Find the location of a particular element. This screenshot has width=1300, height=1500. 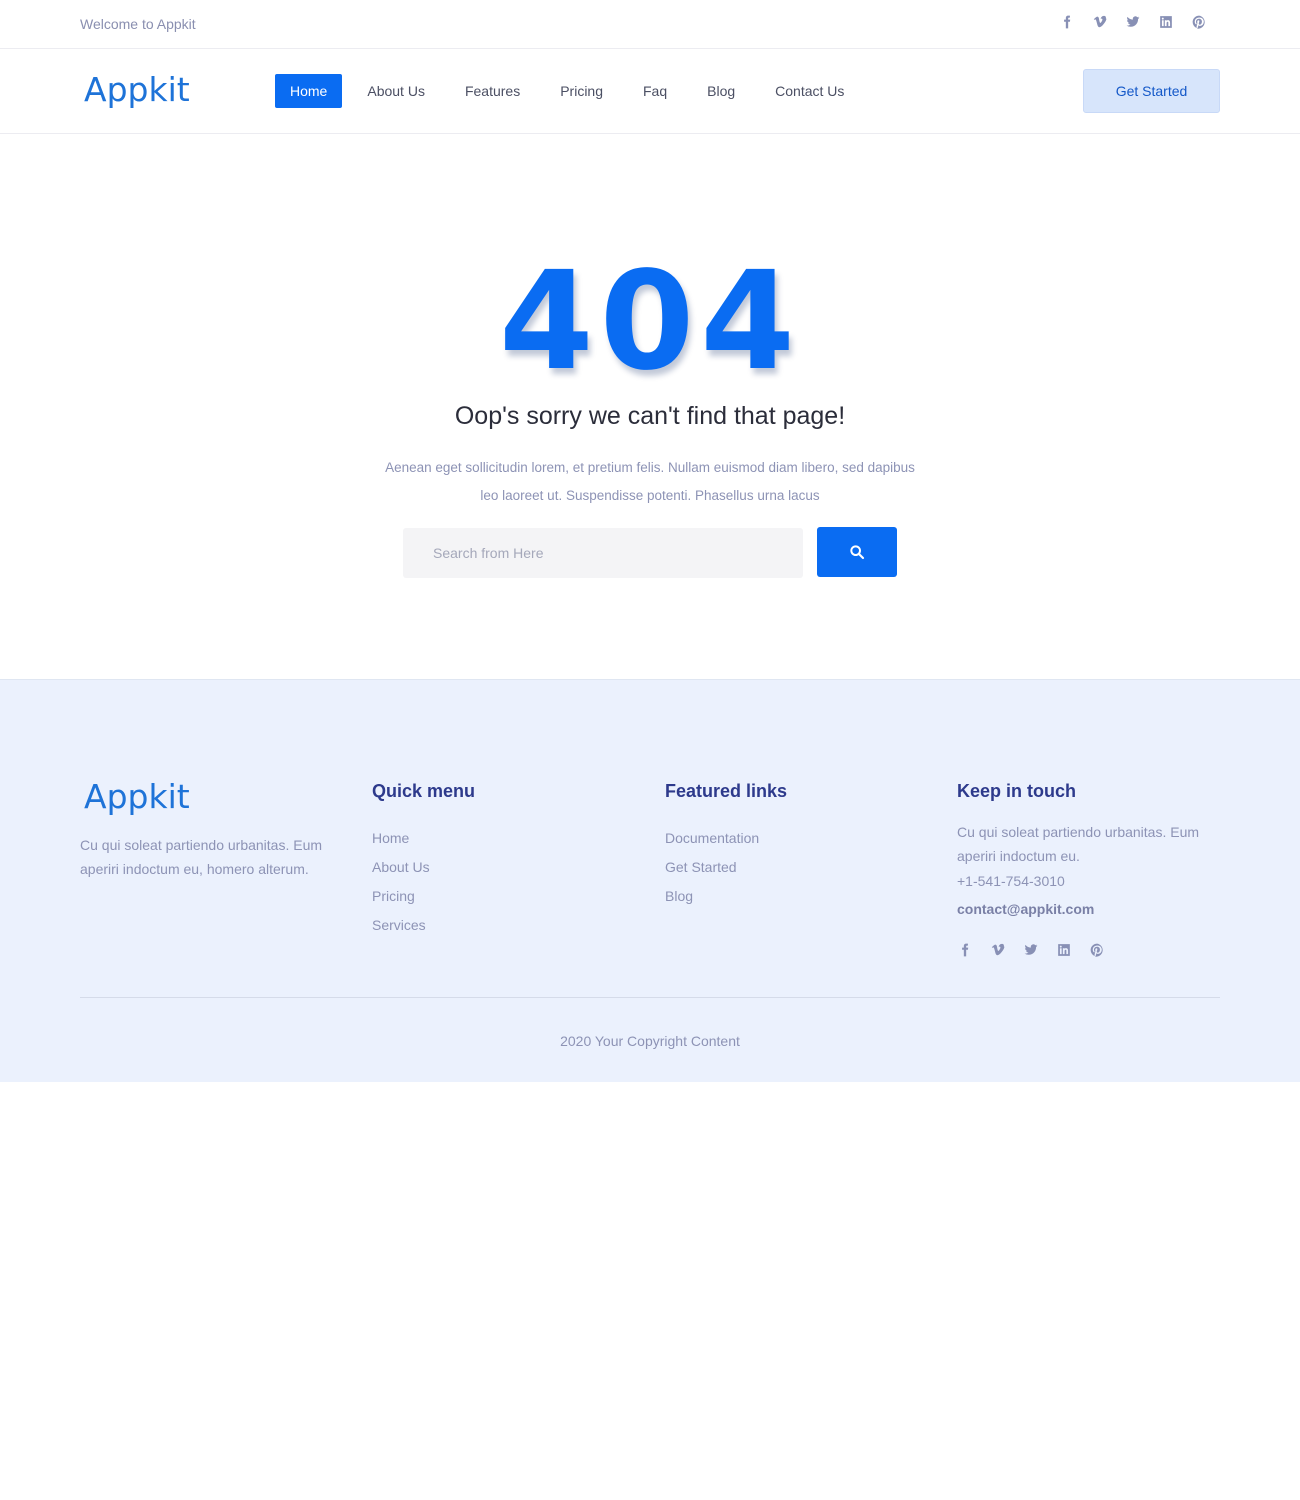

quick-menu-title: Quick menu is located at coordinates (424, 791).